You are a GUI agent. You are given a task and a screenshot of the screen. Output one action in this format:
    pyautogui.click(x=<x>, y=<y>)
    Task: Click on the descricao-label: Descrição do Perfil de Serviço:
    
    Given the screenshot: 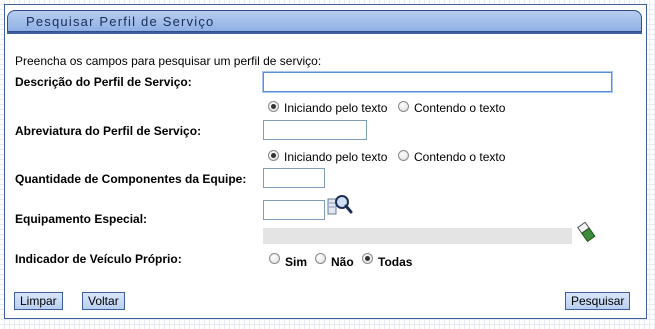 What is the action you would take?
    pyautogui.click(x=103, y=82)
    